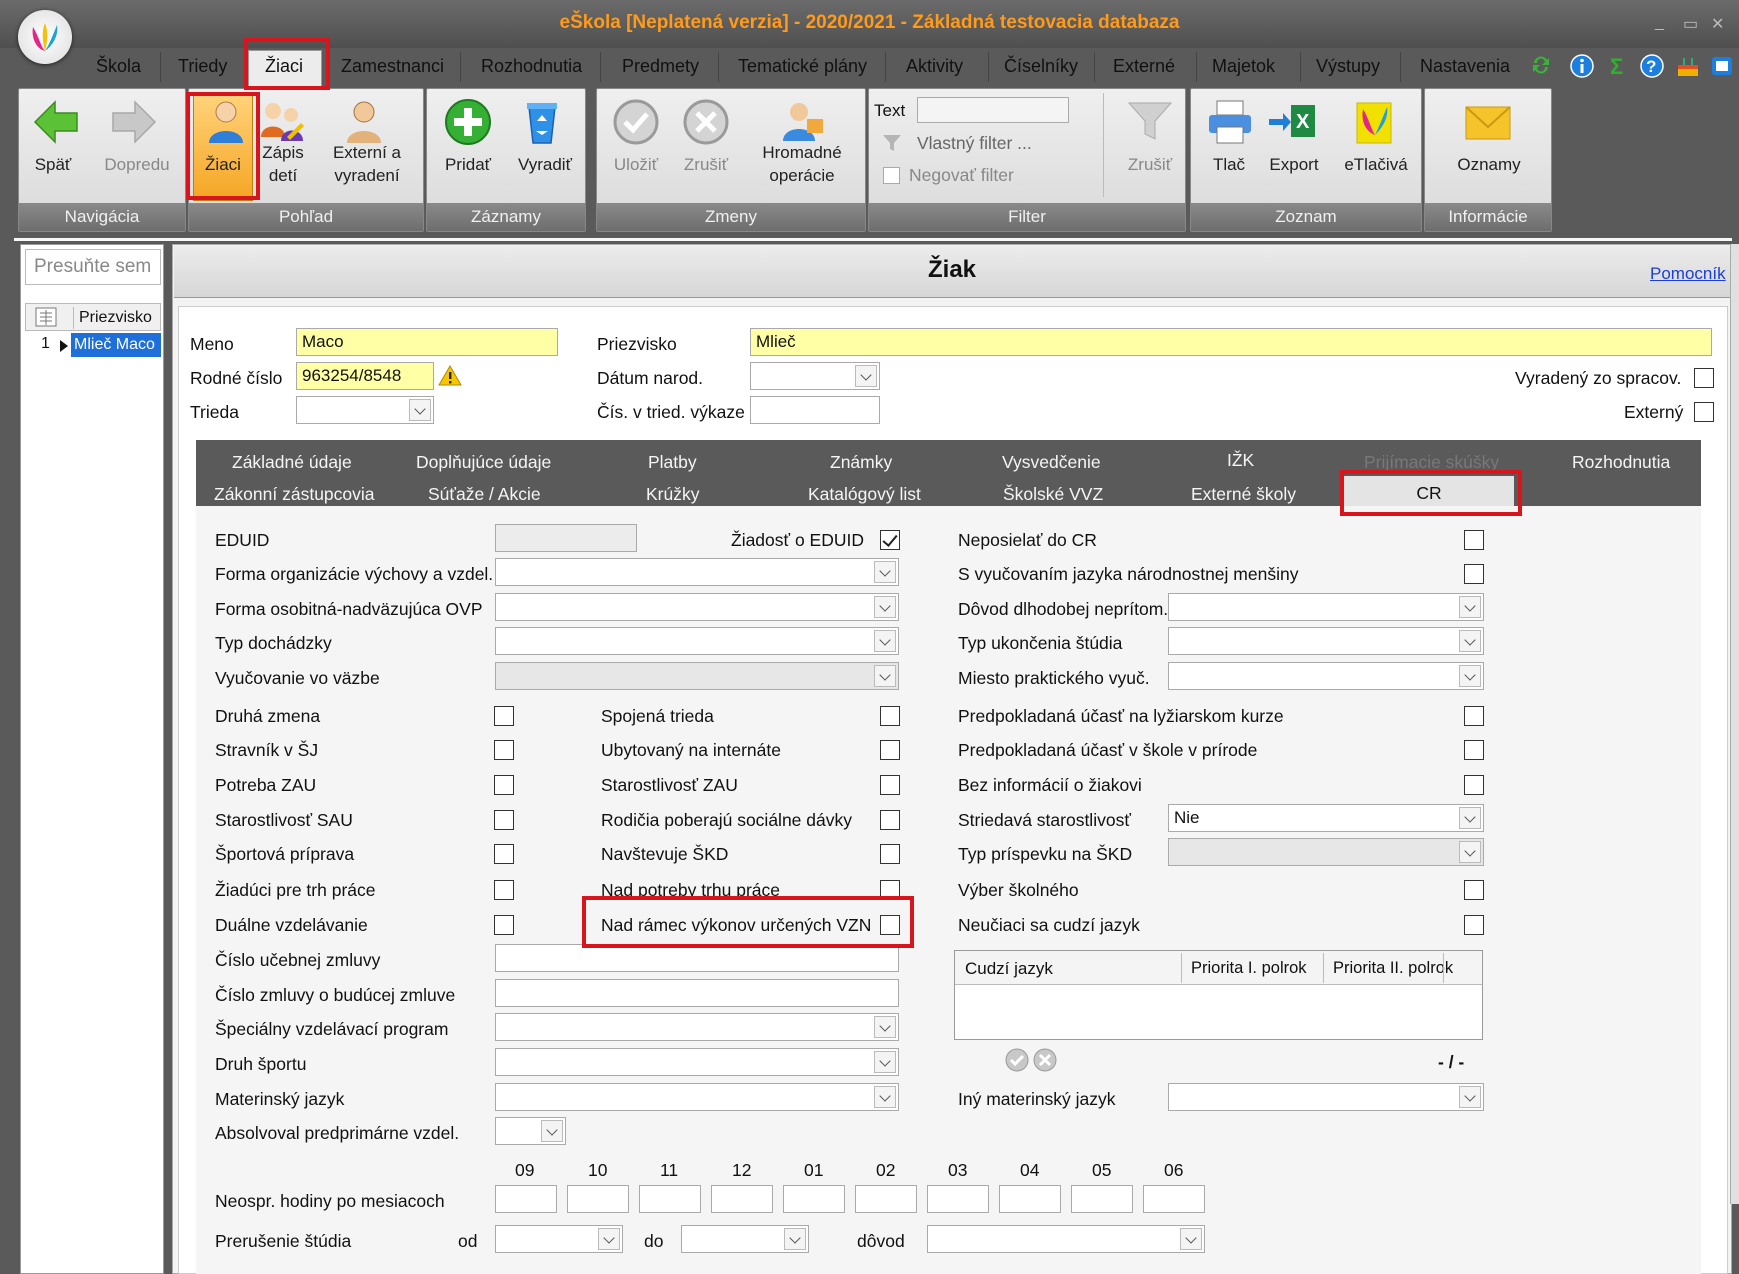 The width and height of the screenshot is (1739, 1274). Describe the element at coordinates (802, 66) in the screenshot. I see `menu-tematicke-plany: Tematické plány` at that location.